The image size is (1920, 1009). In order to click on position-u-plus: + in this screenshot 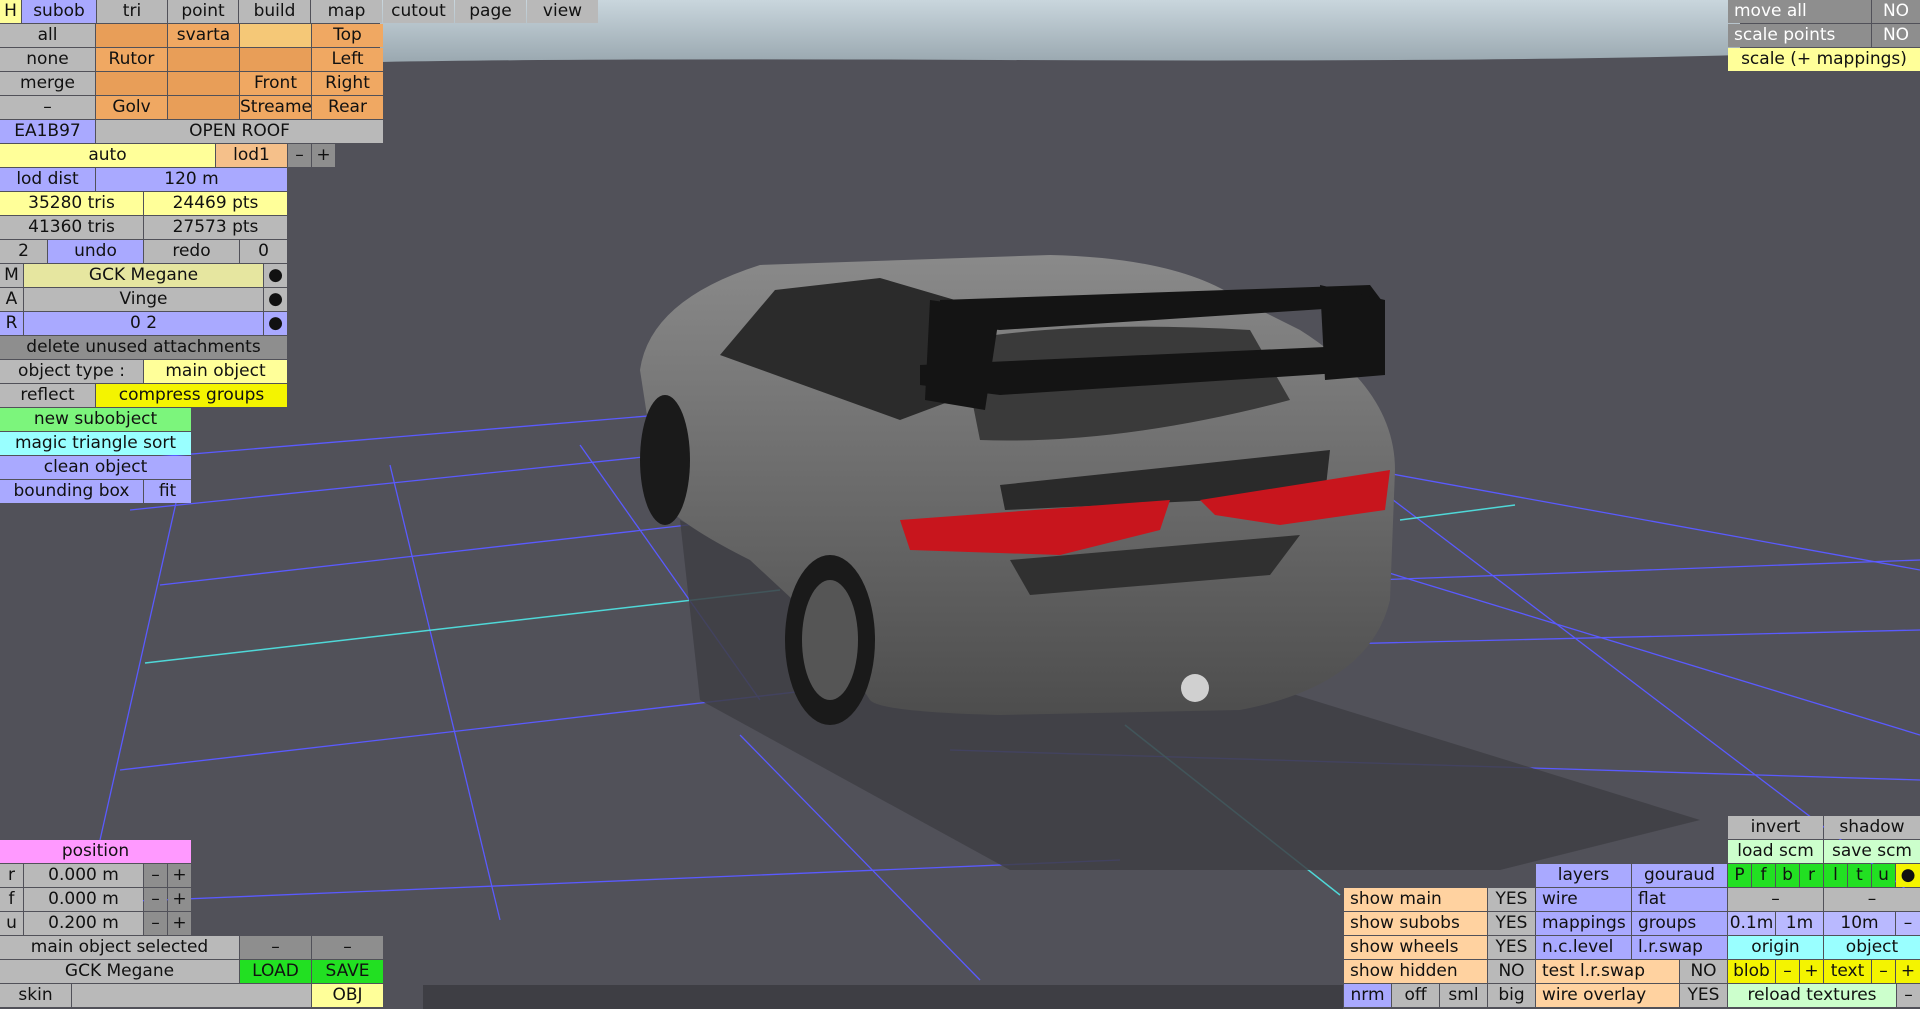, I will do `click(179, 923)`.